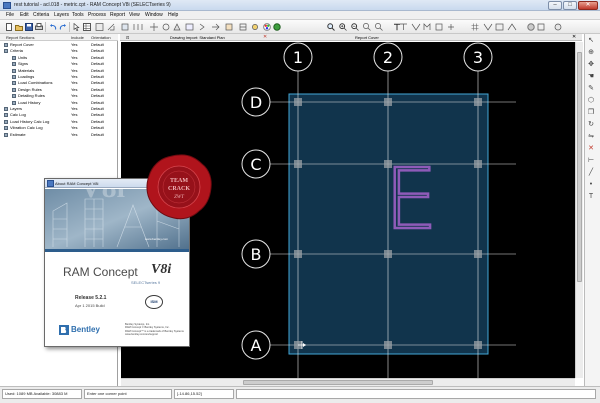 The width and height of the screenshot is (600, 403). Describe the element at coordinates (41, 15) in the screenshot. I see `menu-criteria: Criteria` at that location.